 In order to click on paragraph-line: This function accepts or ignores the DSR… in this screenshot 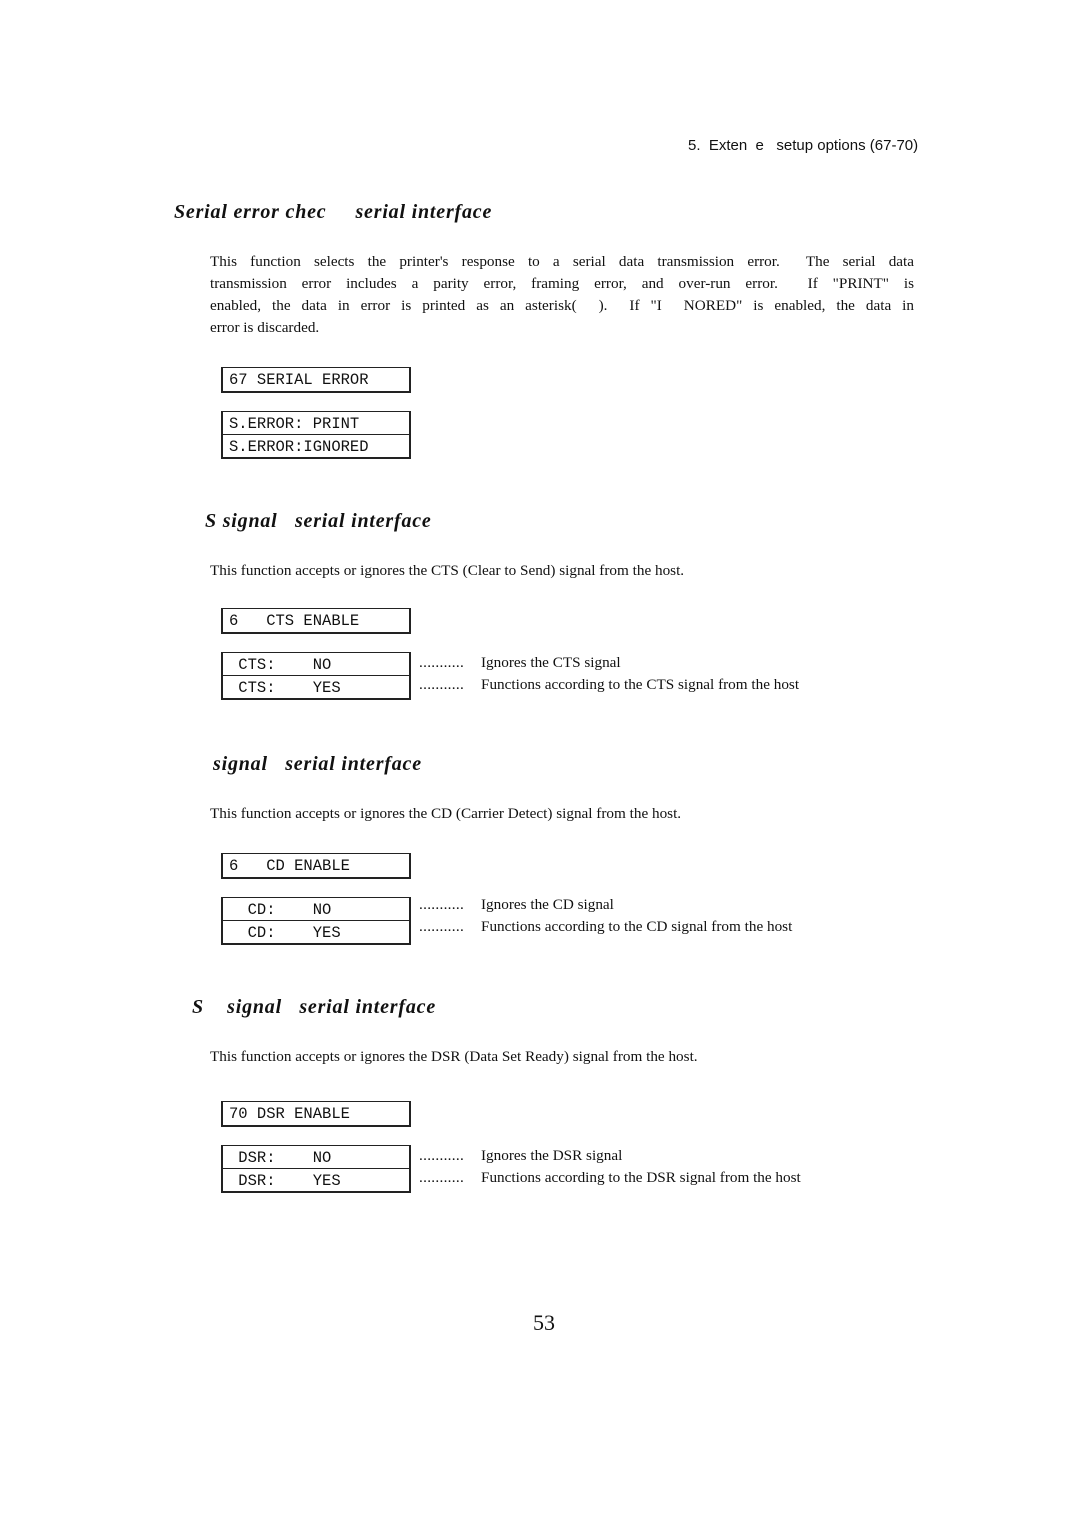, I will do `click(454, 1056)`.